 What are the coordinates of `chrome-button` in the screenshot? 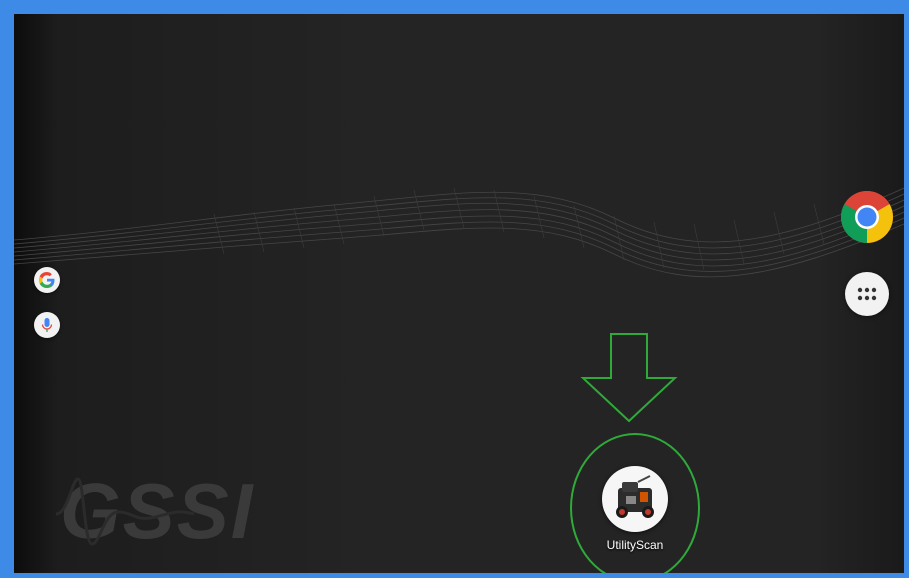 It's located at (867, 217).